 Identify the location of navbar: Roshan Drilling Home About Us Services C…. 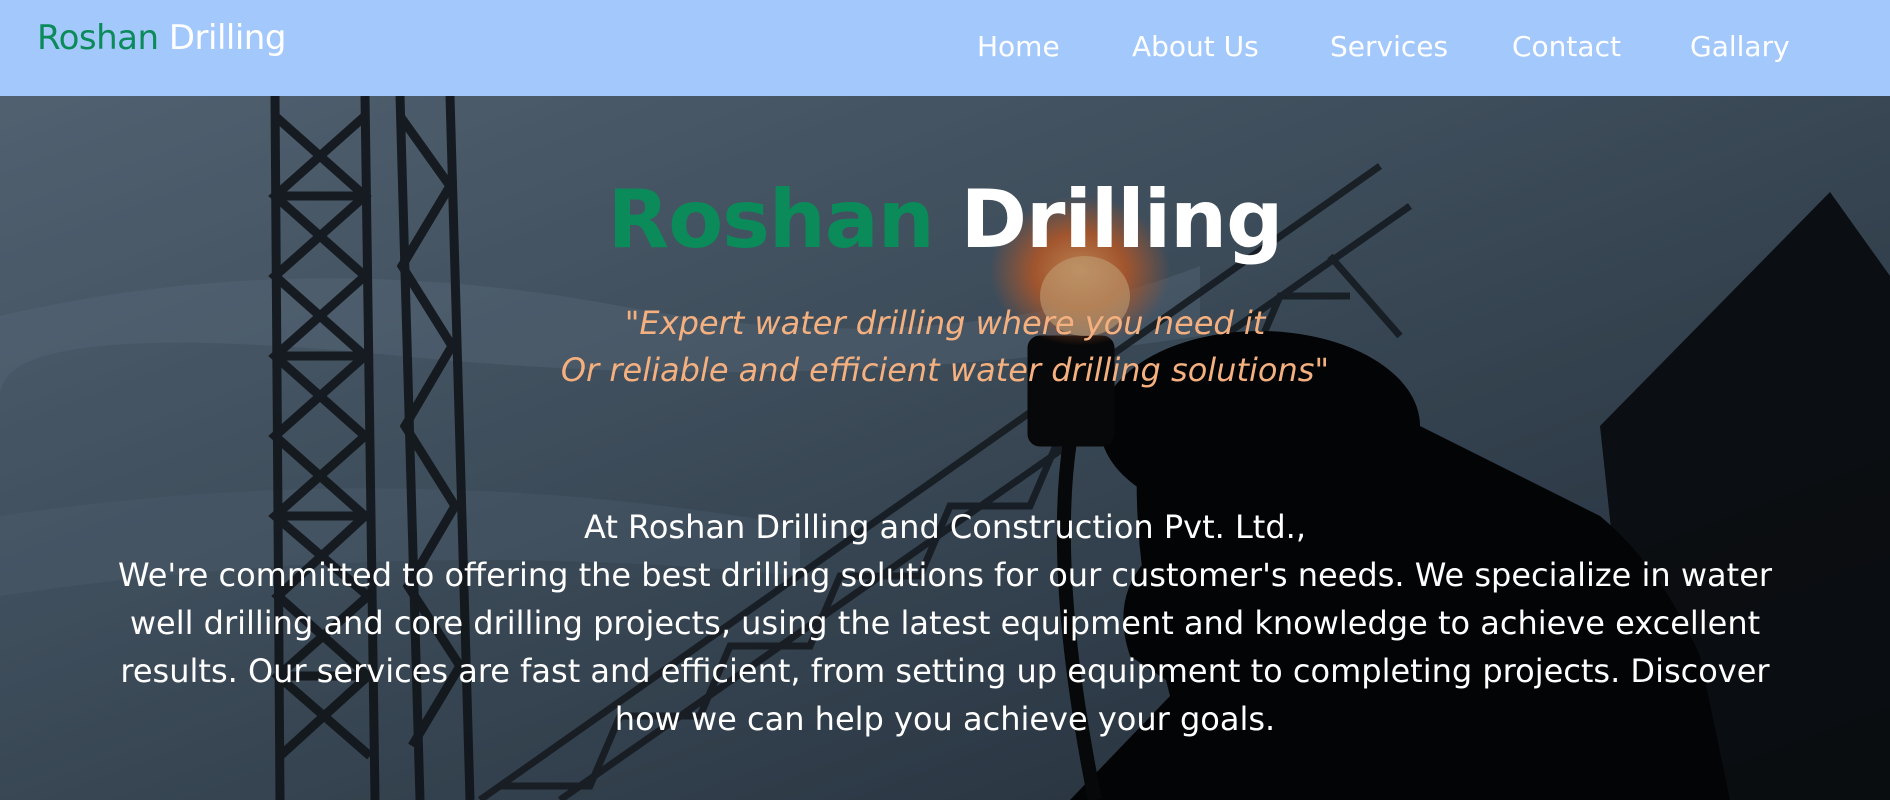
(945, 48).